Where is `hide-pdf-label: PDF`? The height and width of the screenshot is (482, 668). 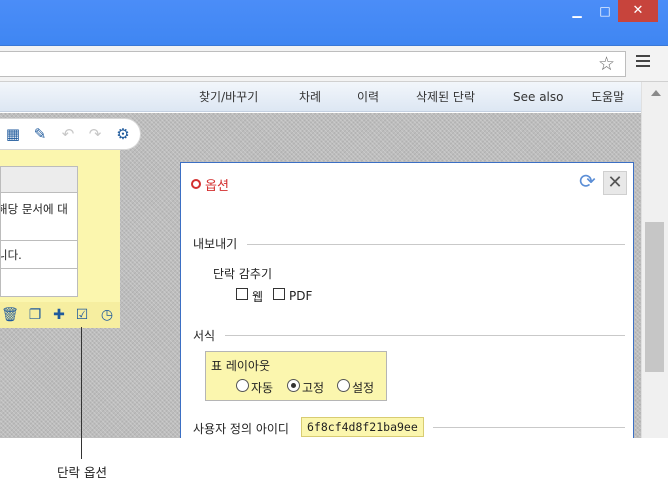
hide-pdf-label: PDF is located at coordinates (301, 296).